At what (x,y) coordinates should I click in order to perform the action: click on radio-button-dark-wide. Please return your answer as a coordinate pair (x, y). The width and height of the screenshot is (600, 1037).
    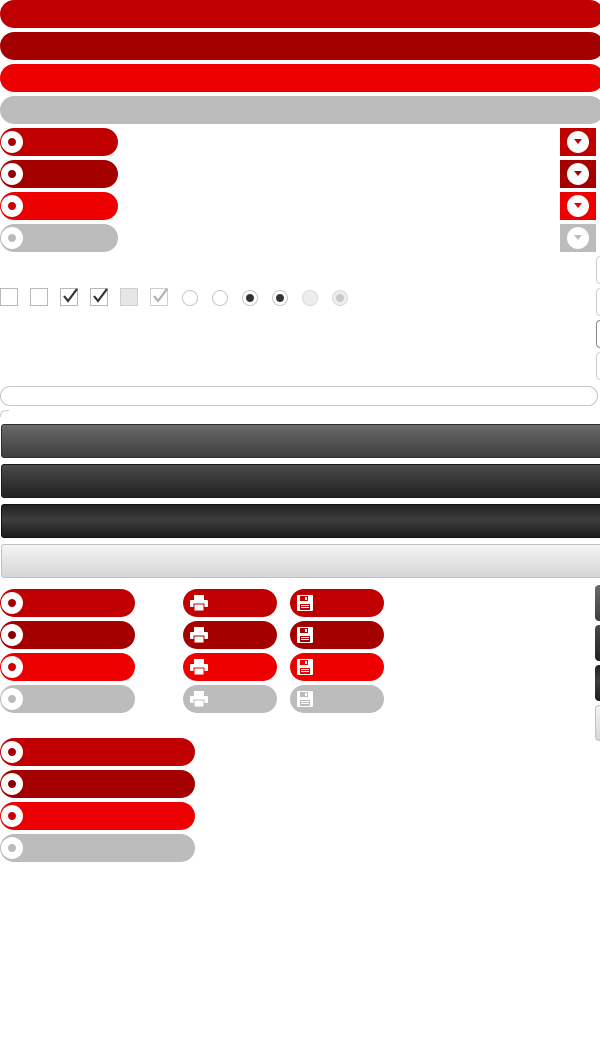
    Looking at the image, I should click on (97, 784).